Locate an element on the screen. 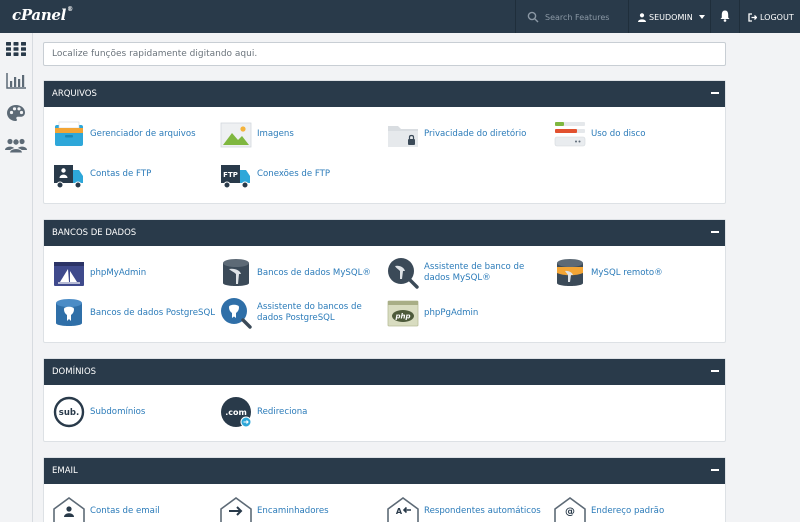  logout-label: LOGOUT is located at coordinates (777, 17).